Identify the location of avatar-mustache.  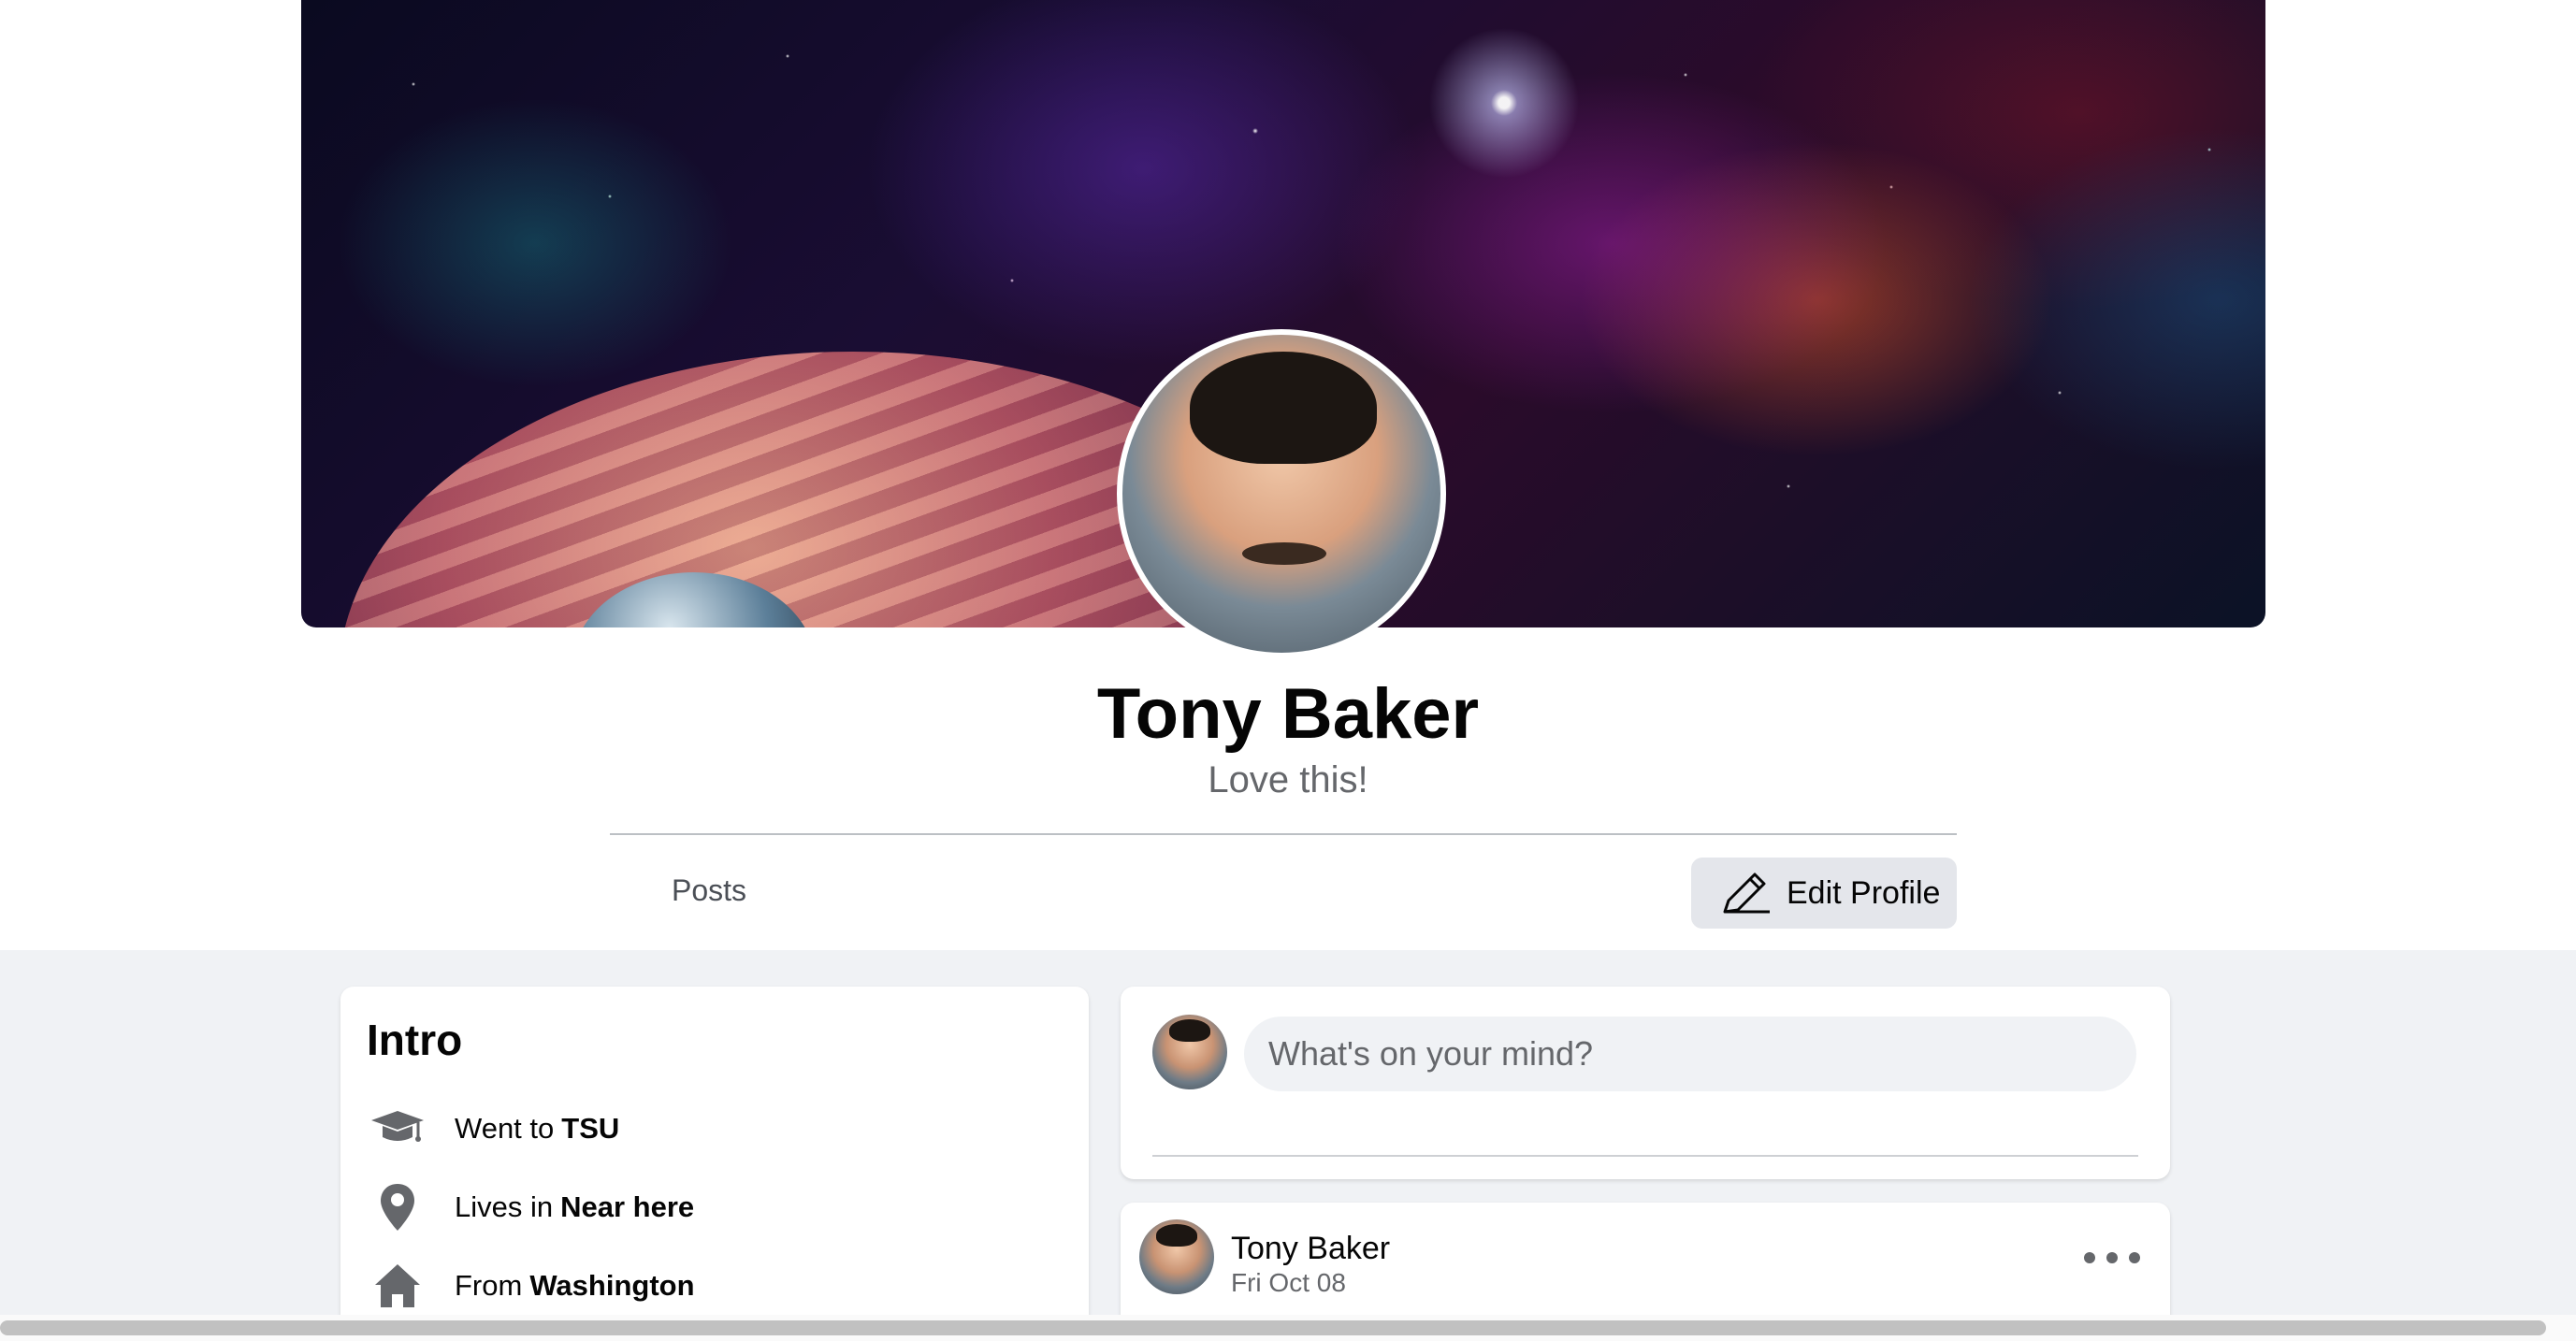
(1284, 553).